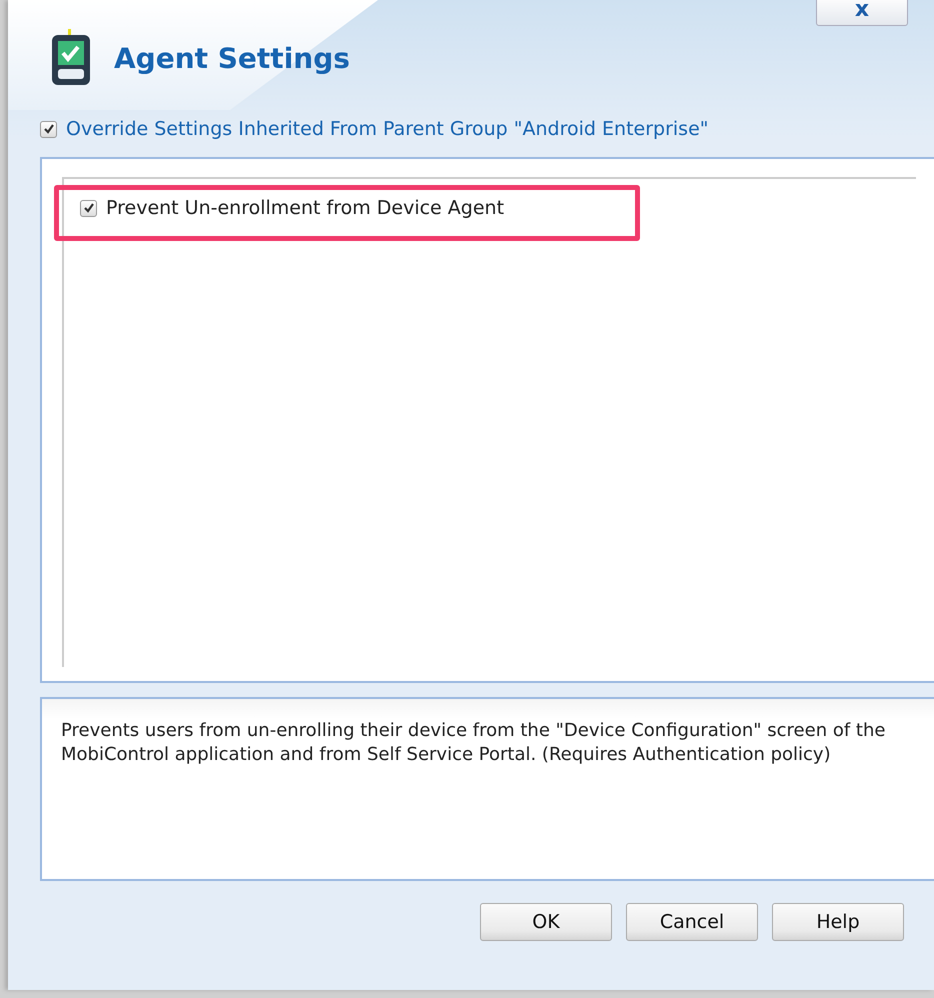  What do you see at coordinates (305, 208) in the screenshot?
I see `option-label: Prevent Un-enrollment from Device Agent` at bounding box center [305, 208].